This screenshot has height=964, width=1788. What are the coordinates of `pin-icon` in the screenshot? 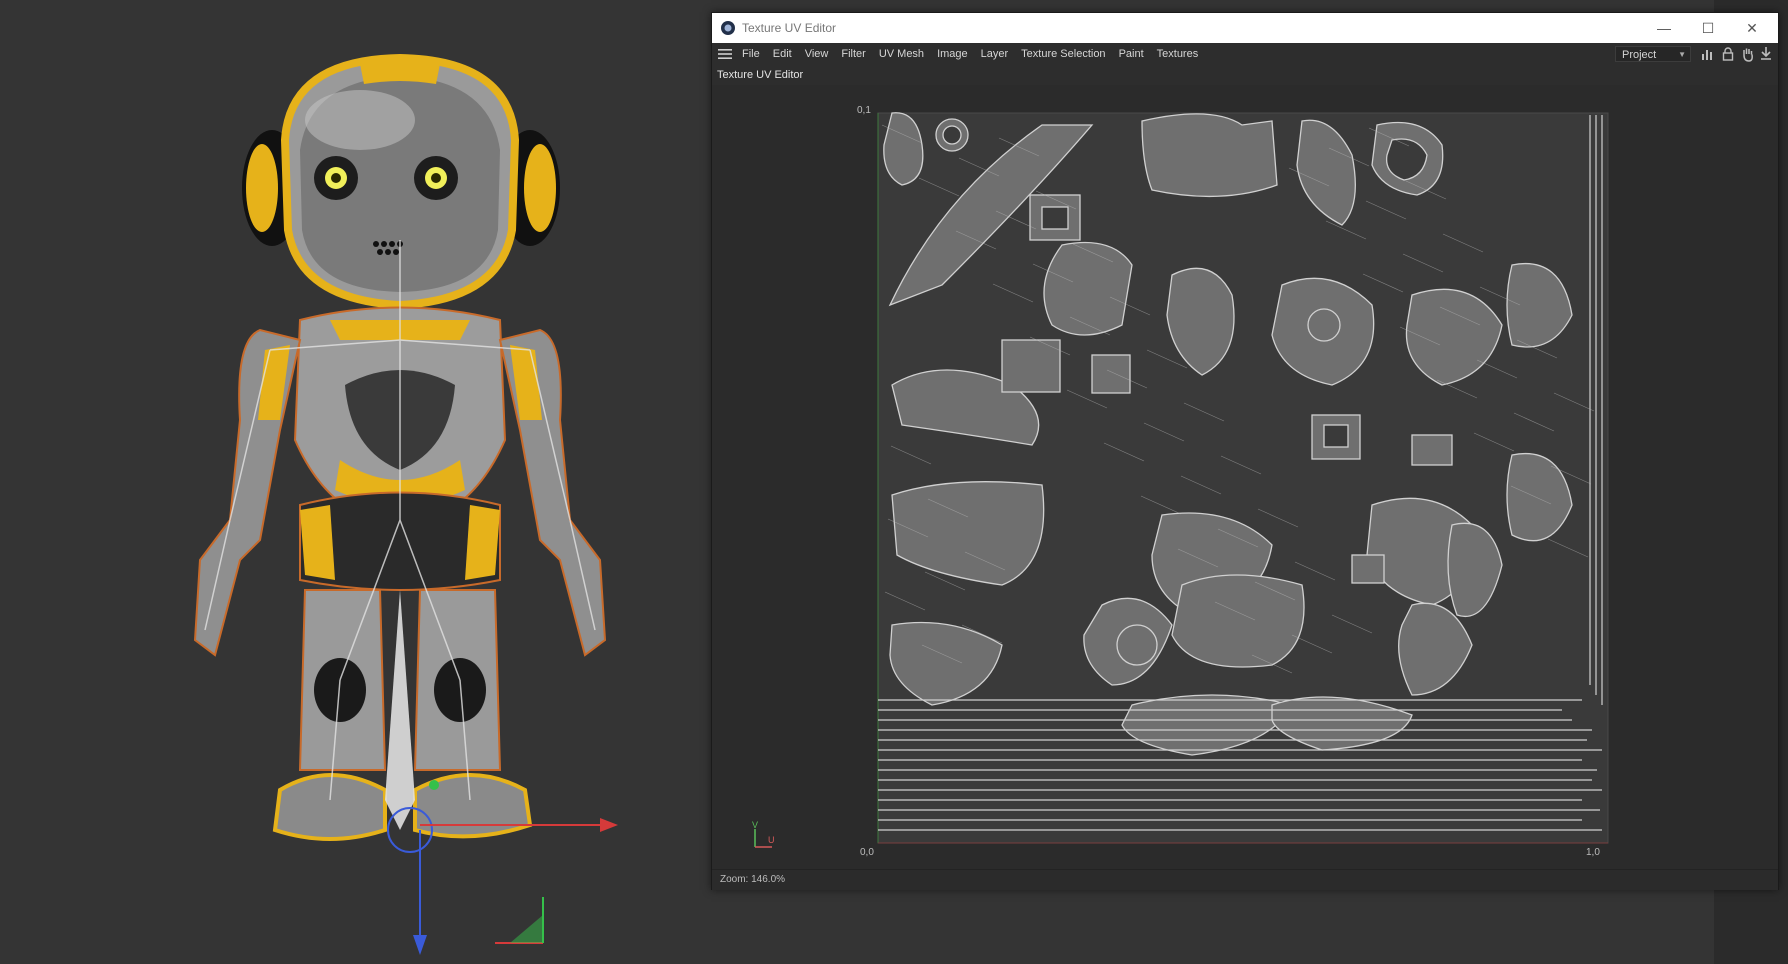 It's located at (1766, 54).